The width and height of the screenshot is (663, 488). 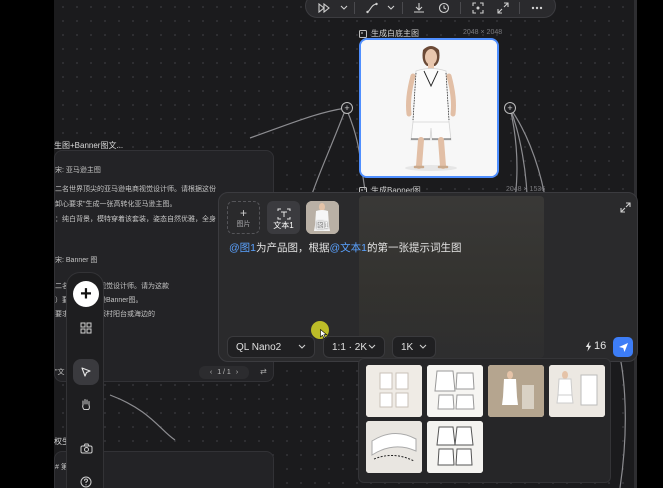 I want to click on blurred-preview, so click(x=451, y=277).